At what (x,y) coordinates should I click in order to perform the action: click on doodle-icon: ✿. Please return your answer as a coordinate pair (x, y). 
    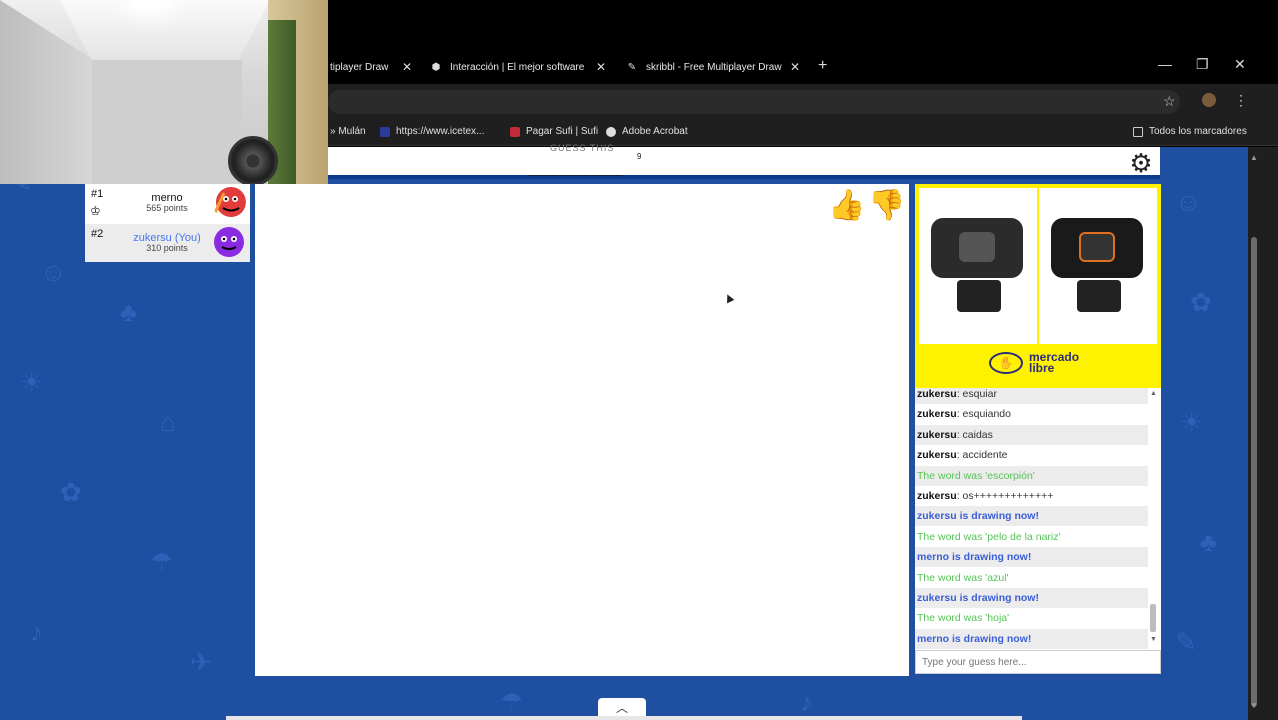
    Looking at the image, I should click on (1201, 302).